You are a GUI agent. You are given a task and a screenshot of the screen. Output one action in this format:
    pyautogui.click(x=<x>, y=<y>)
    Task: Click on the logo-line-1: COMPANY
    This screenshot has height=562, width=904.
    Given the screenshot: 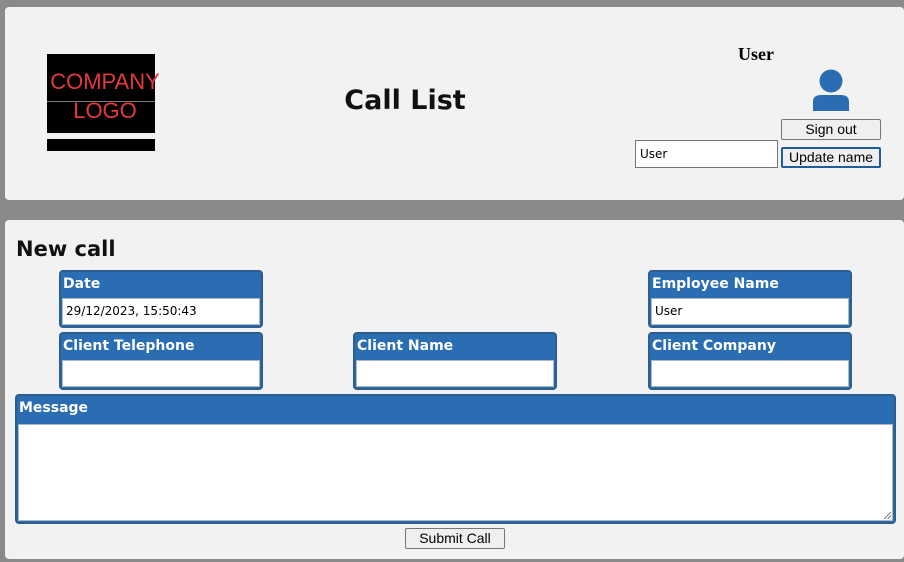 What is the action you would take?
    pyautogui.click(x=105, y=81)
    